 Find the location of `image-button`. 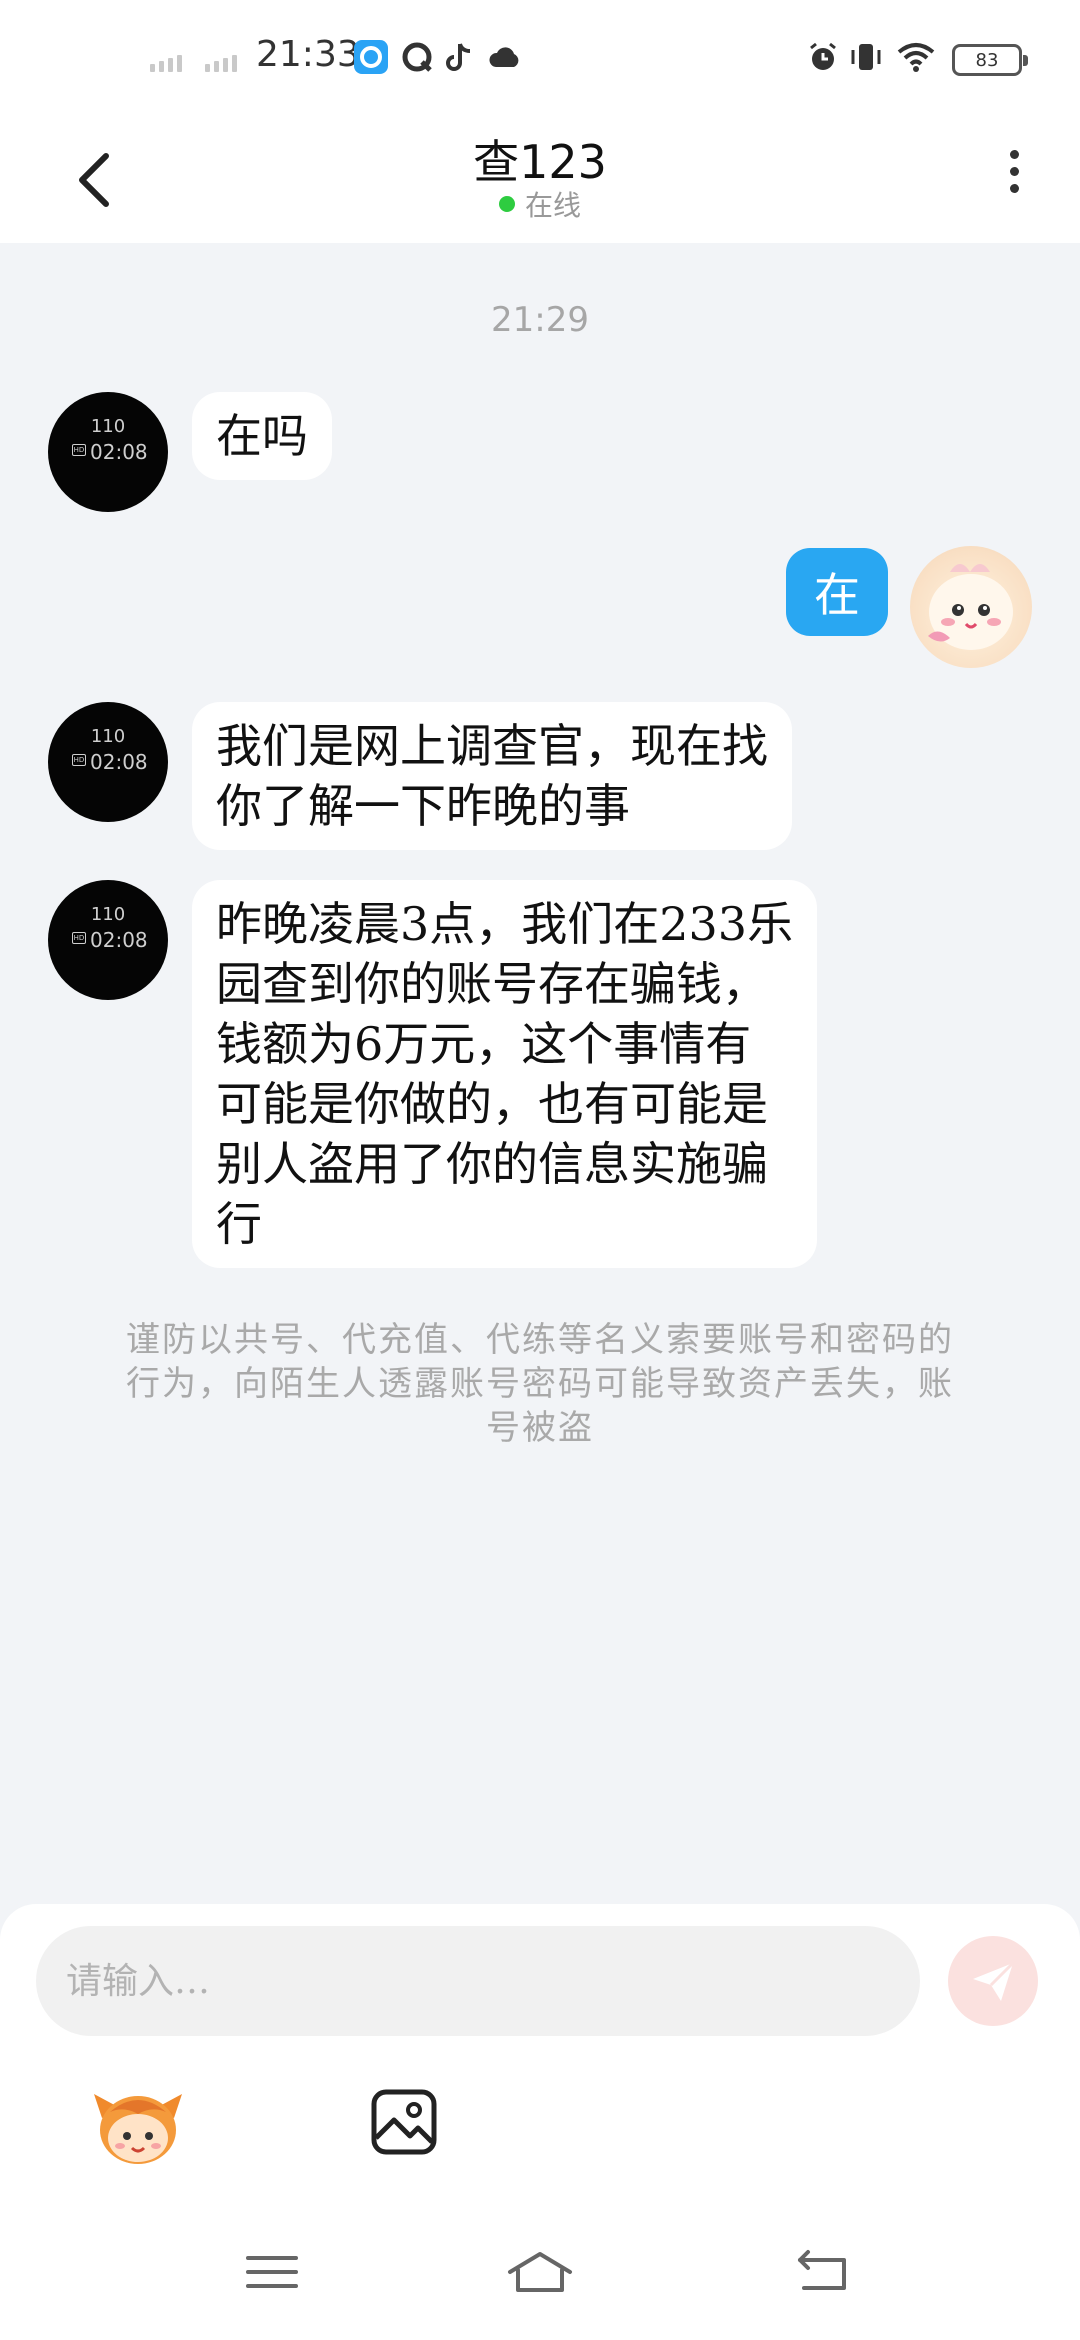

image-button is located at coordinates (404, 2122).